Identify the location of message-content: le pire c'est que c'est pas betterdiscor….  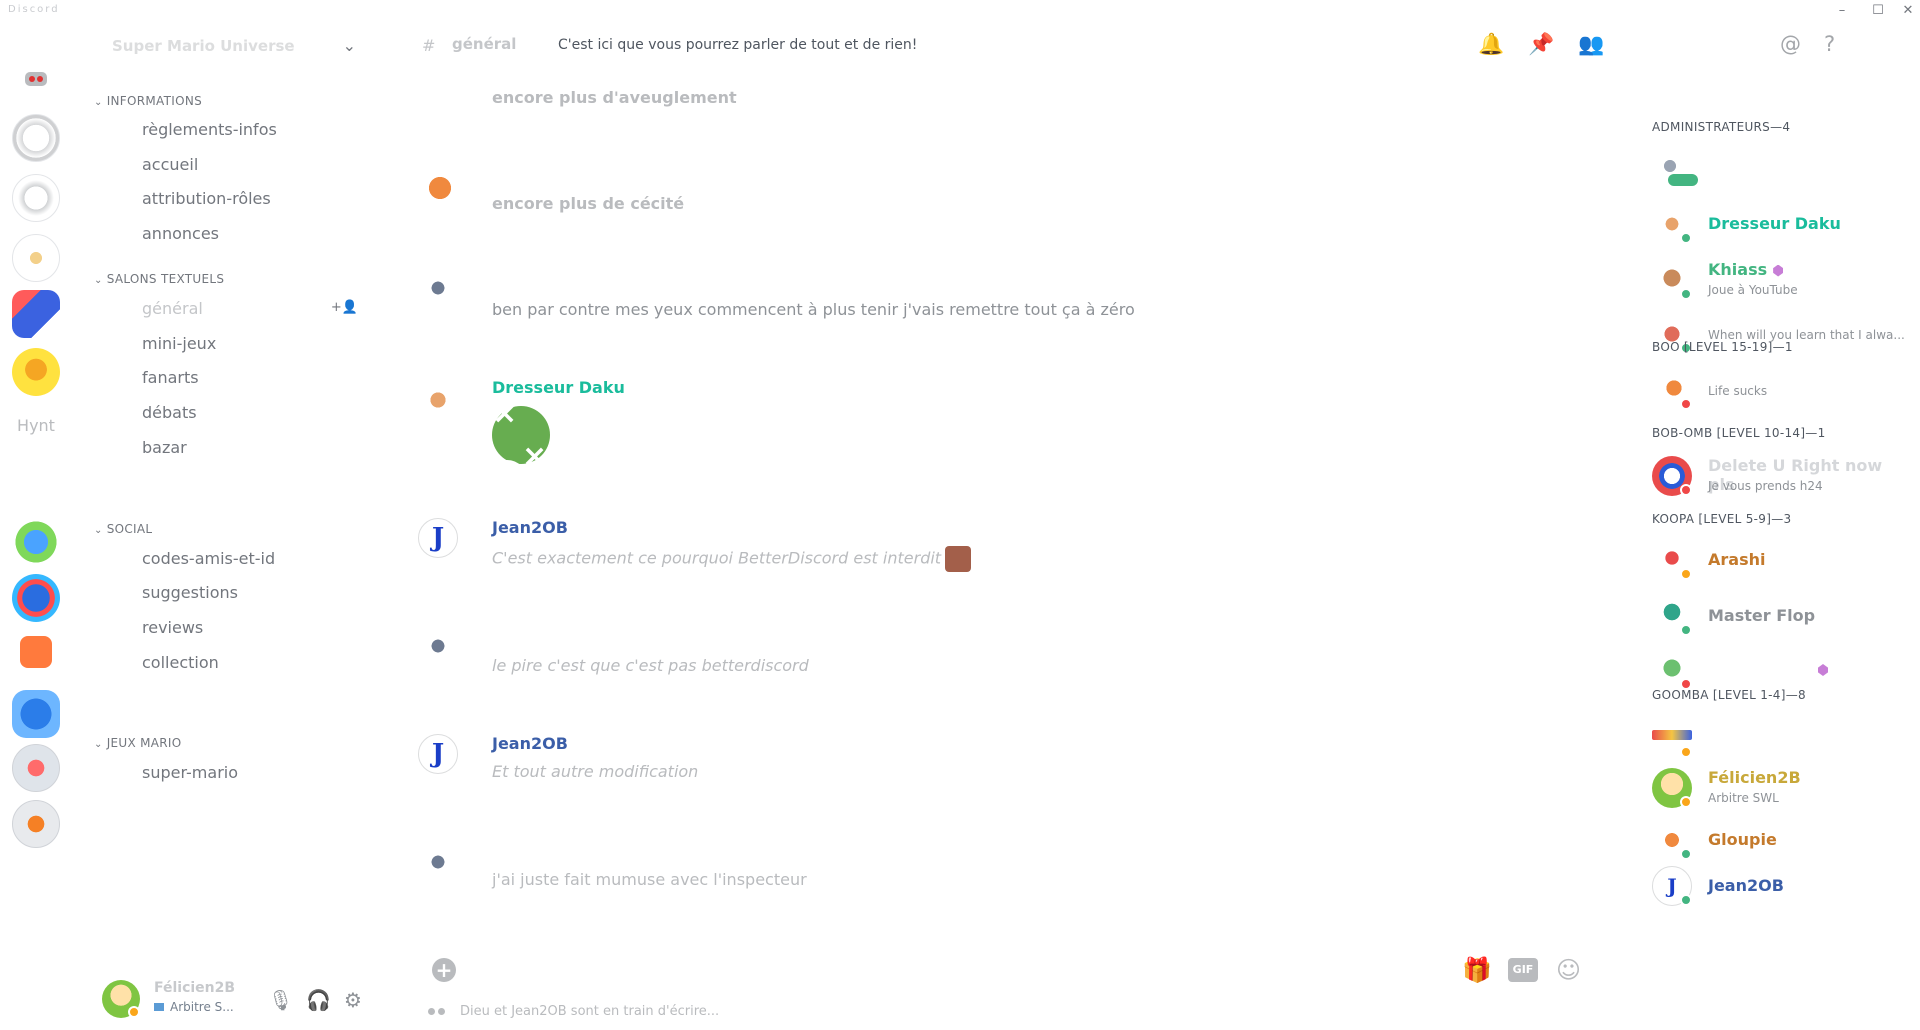
(650, 665).